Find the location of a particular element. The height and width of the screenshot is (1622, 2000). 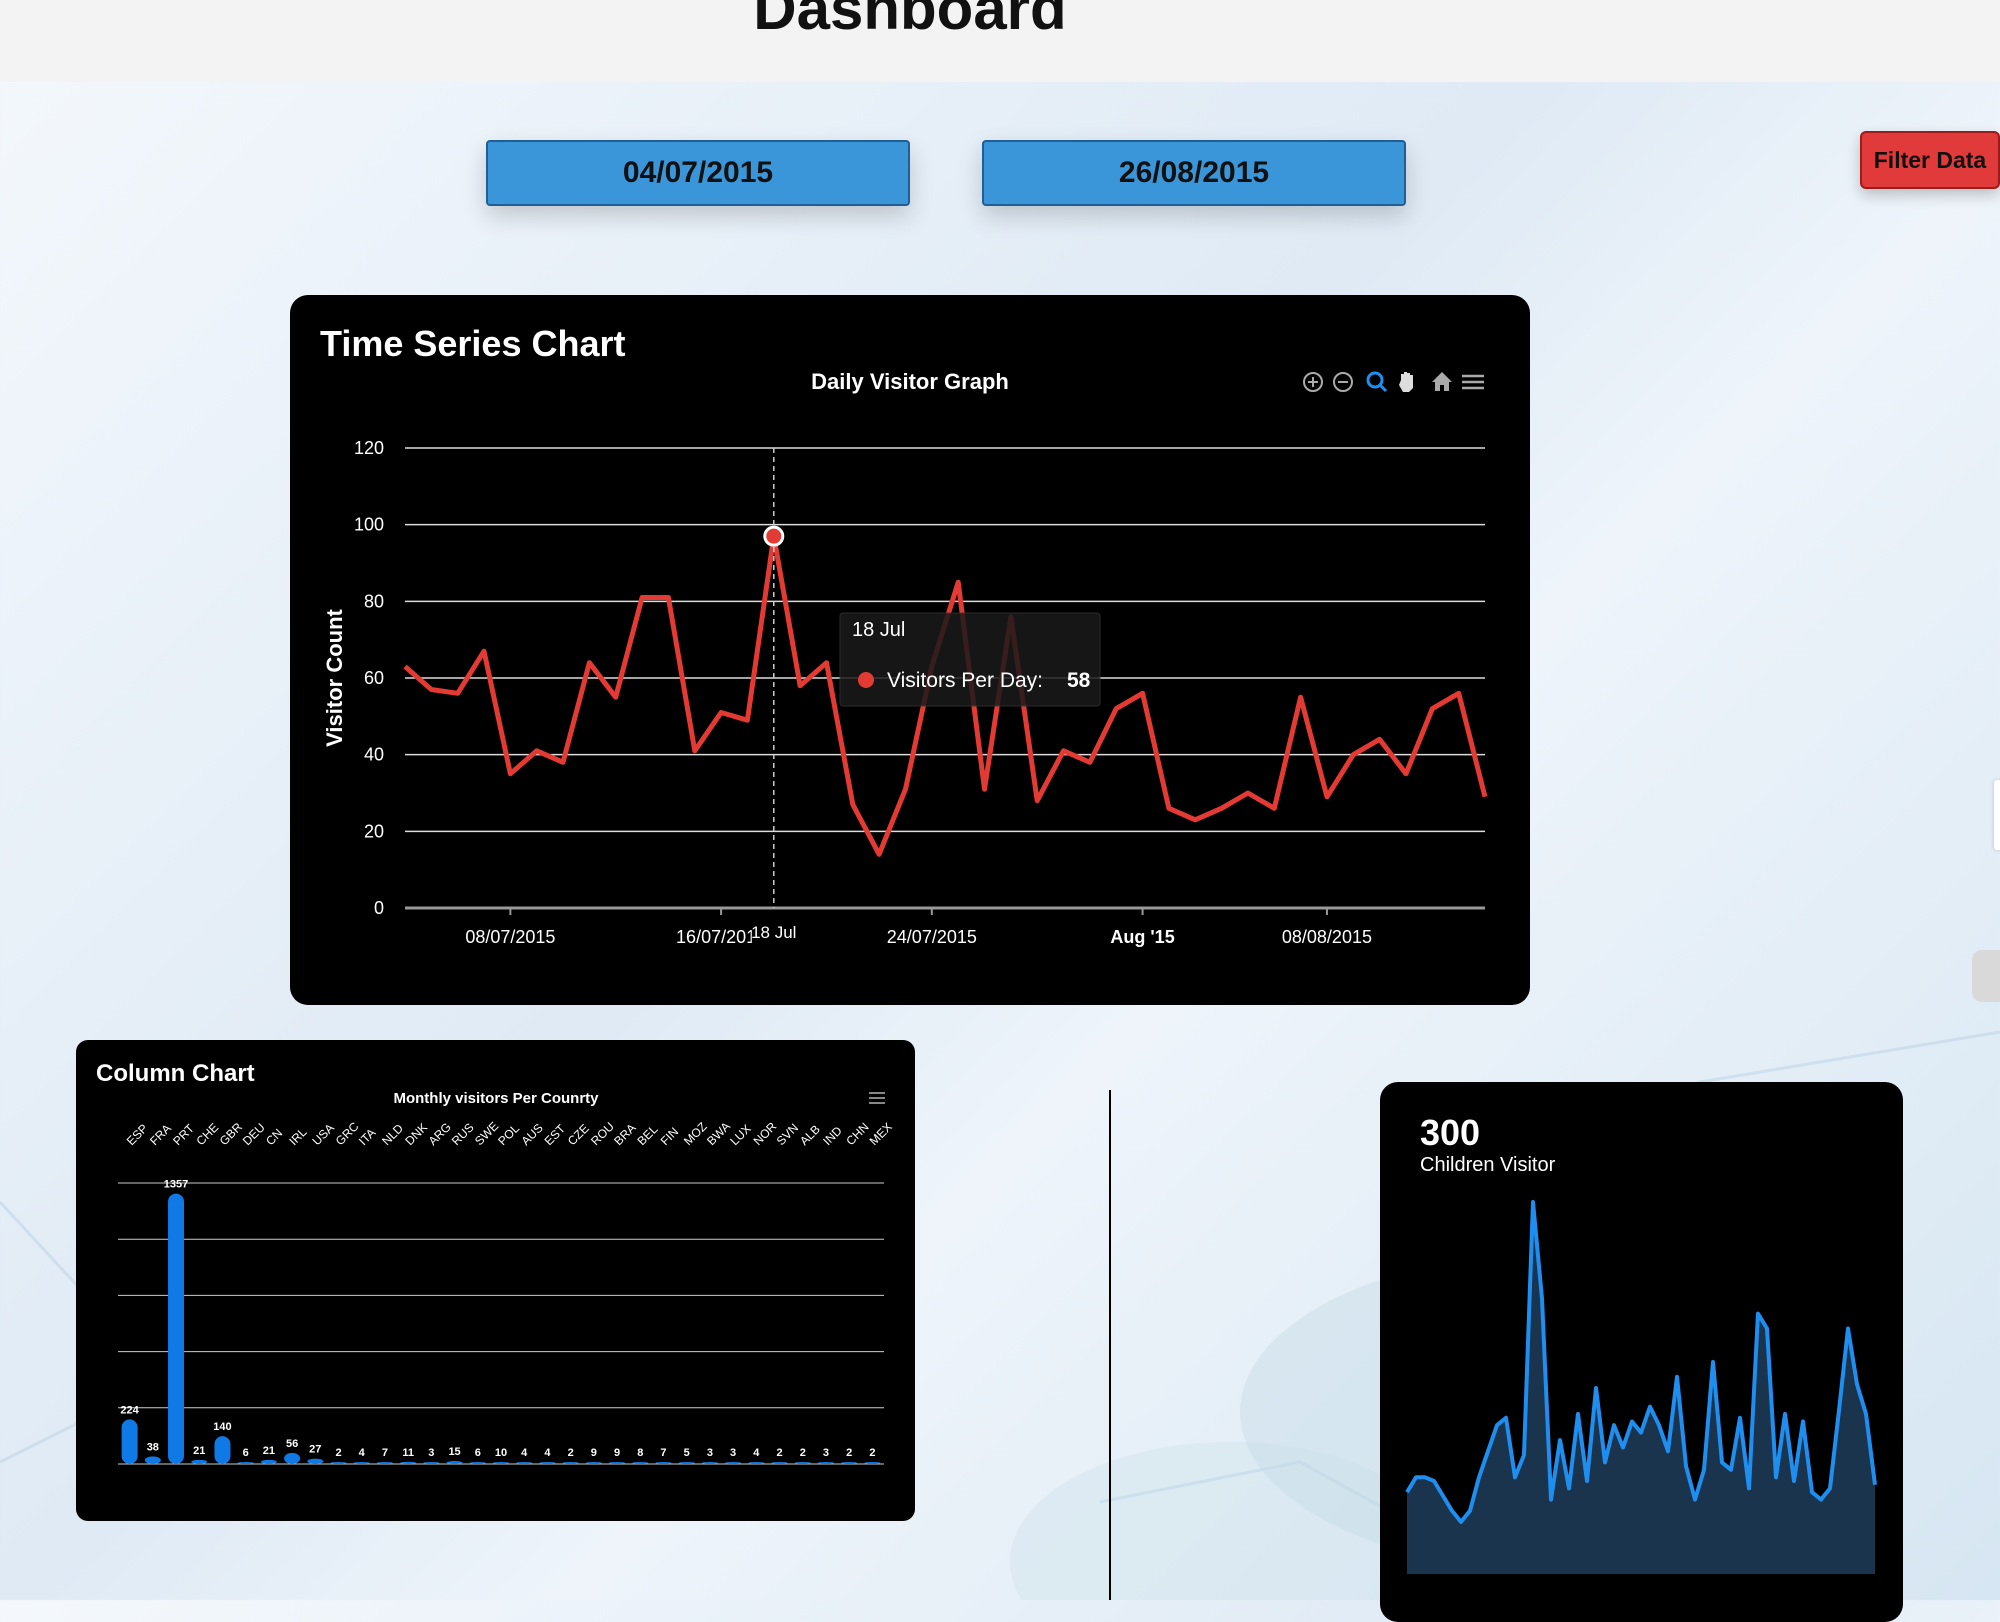

category-label: ARG is located at coordinates (440, 1134).